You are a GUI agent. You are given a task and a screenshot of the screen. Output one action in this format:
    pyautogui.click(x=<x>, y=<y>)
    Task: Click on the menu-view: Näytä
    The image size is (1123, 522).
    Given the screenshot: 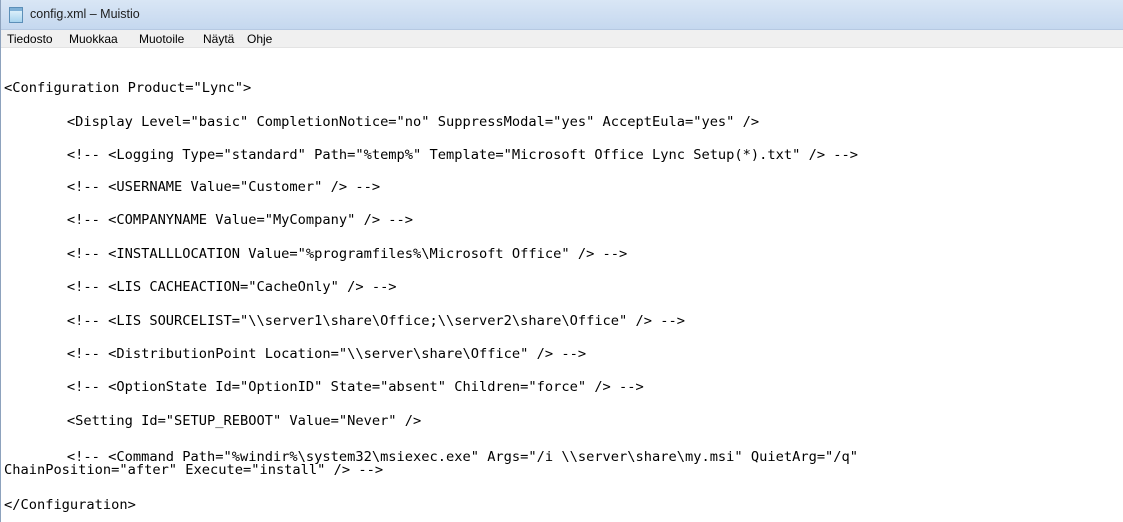 What is the action you would take?
    pyautogui.click(x=218, y=39)
    